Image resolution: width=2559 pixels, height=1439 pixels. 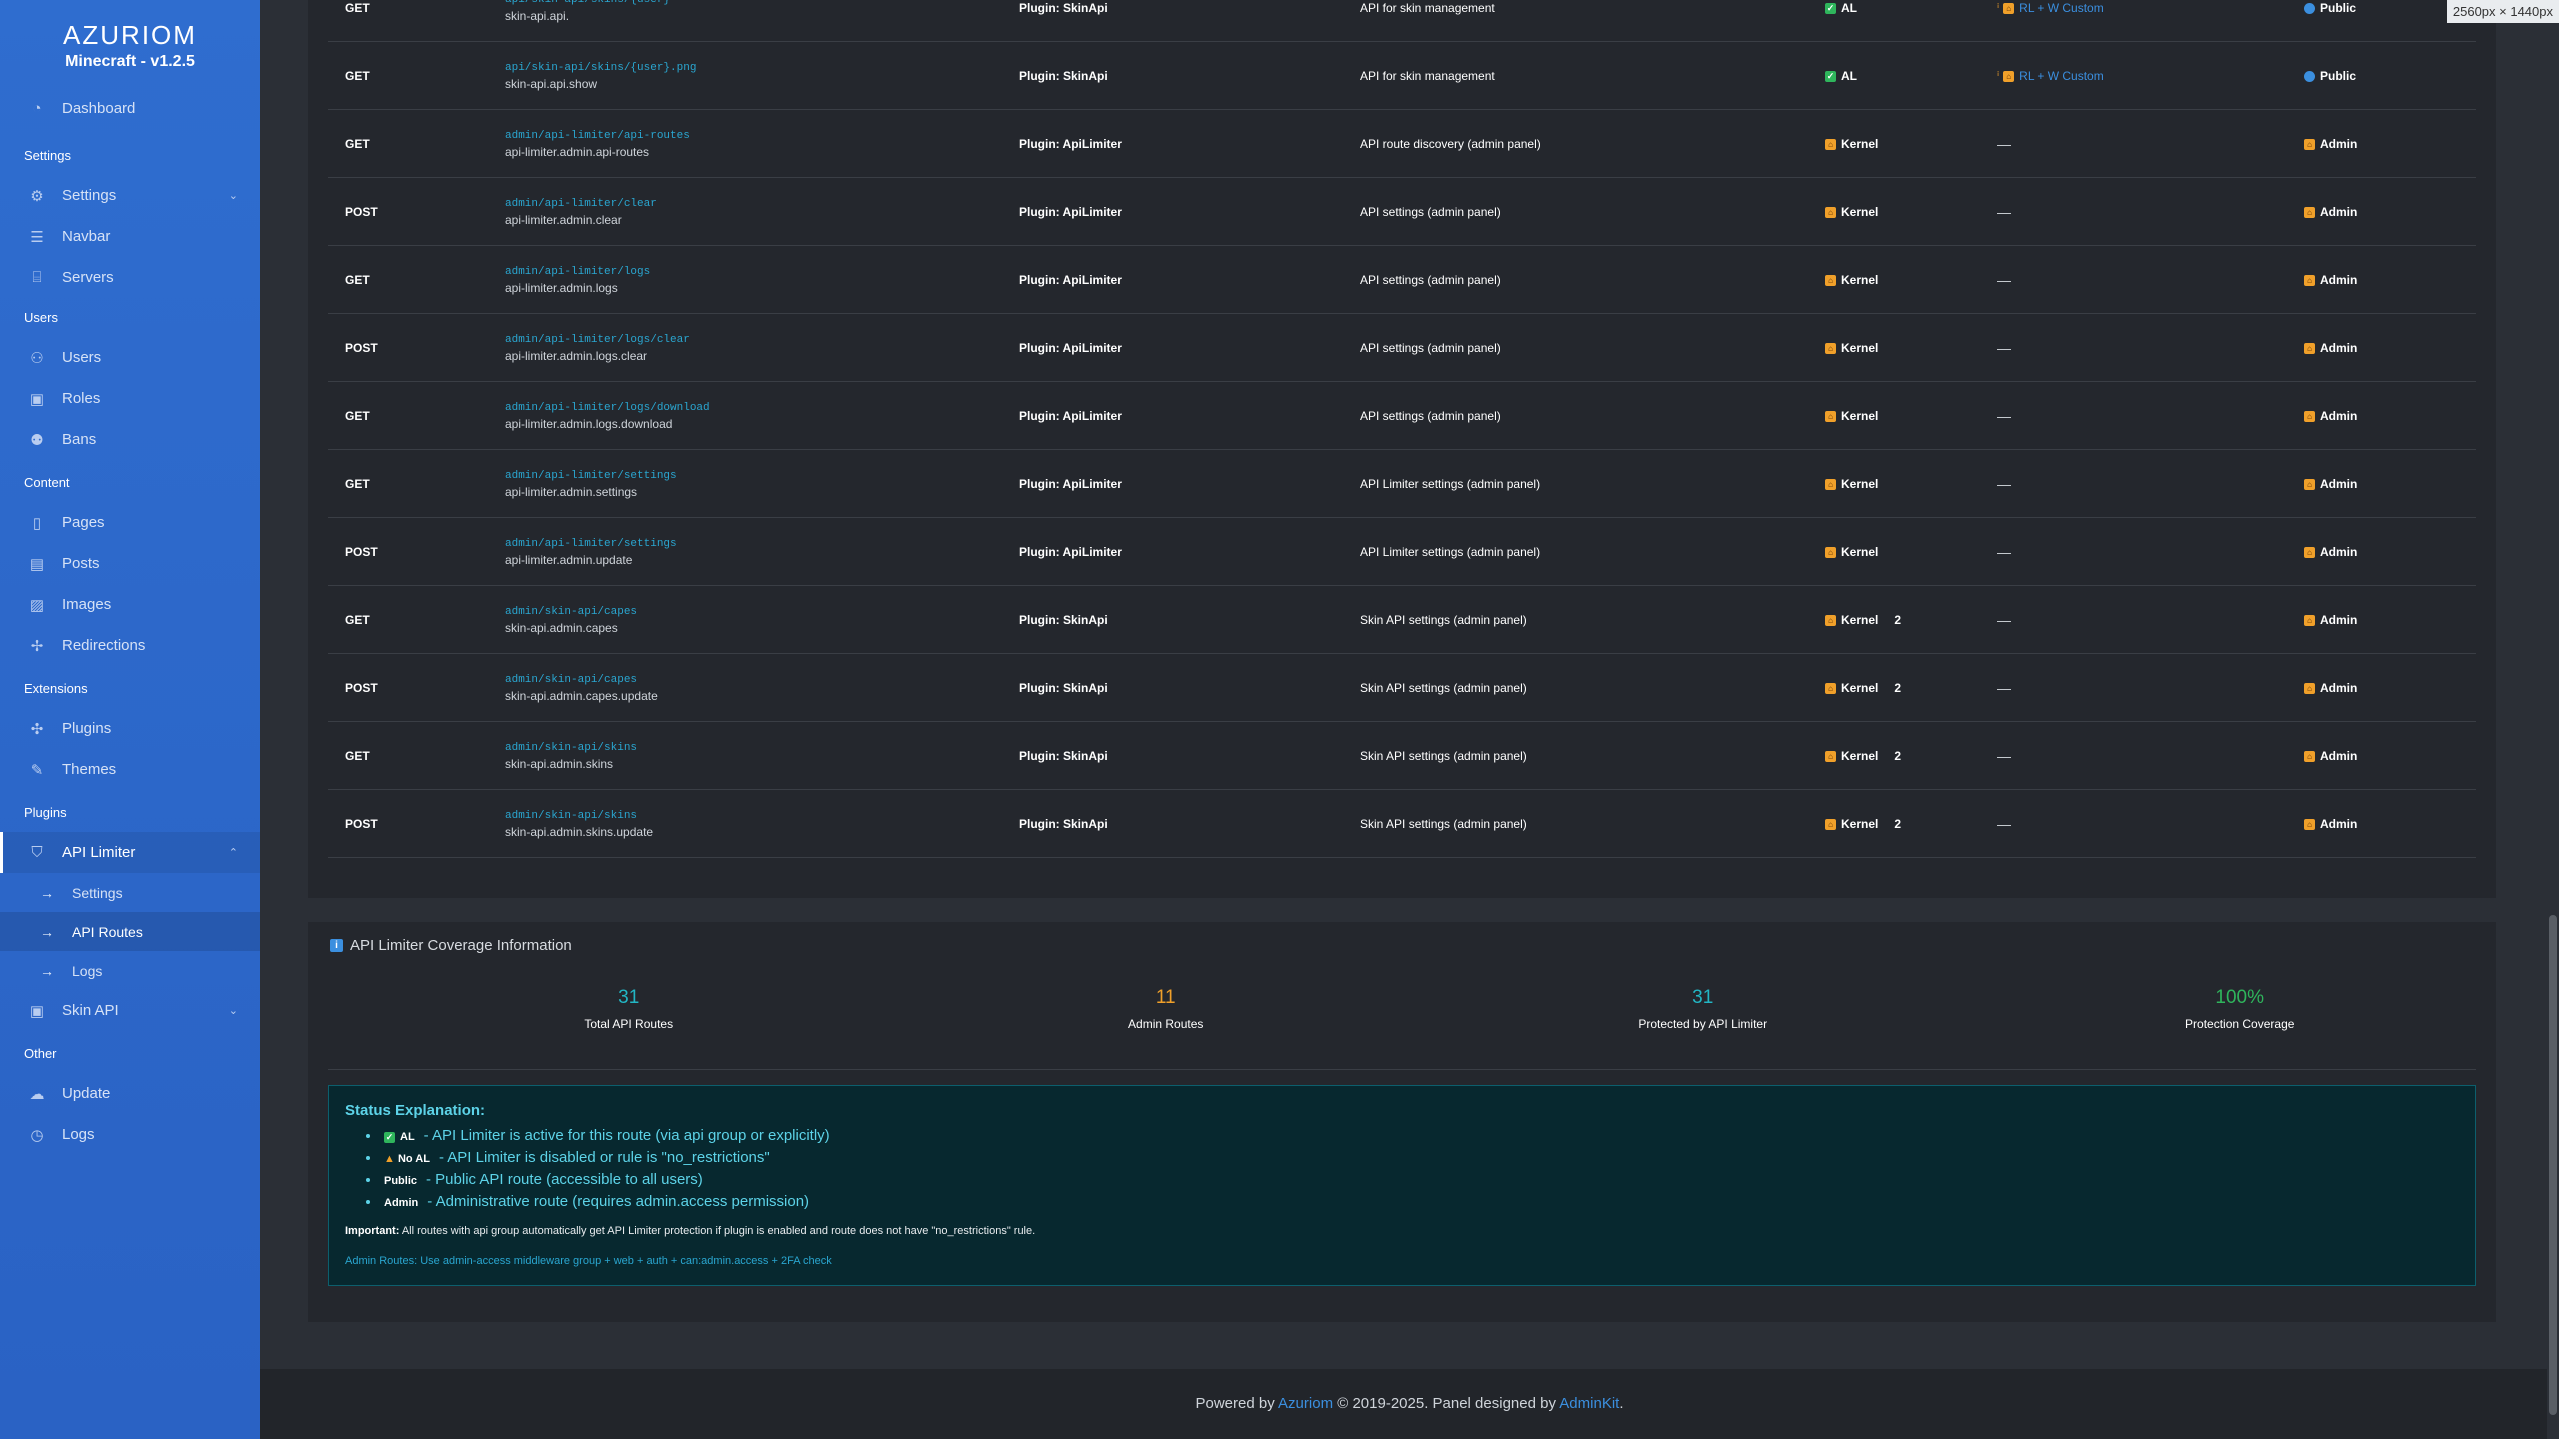 I want to click on stat-label: Protection Coverage, so click(x=2240, y=1024).